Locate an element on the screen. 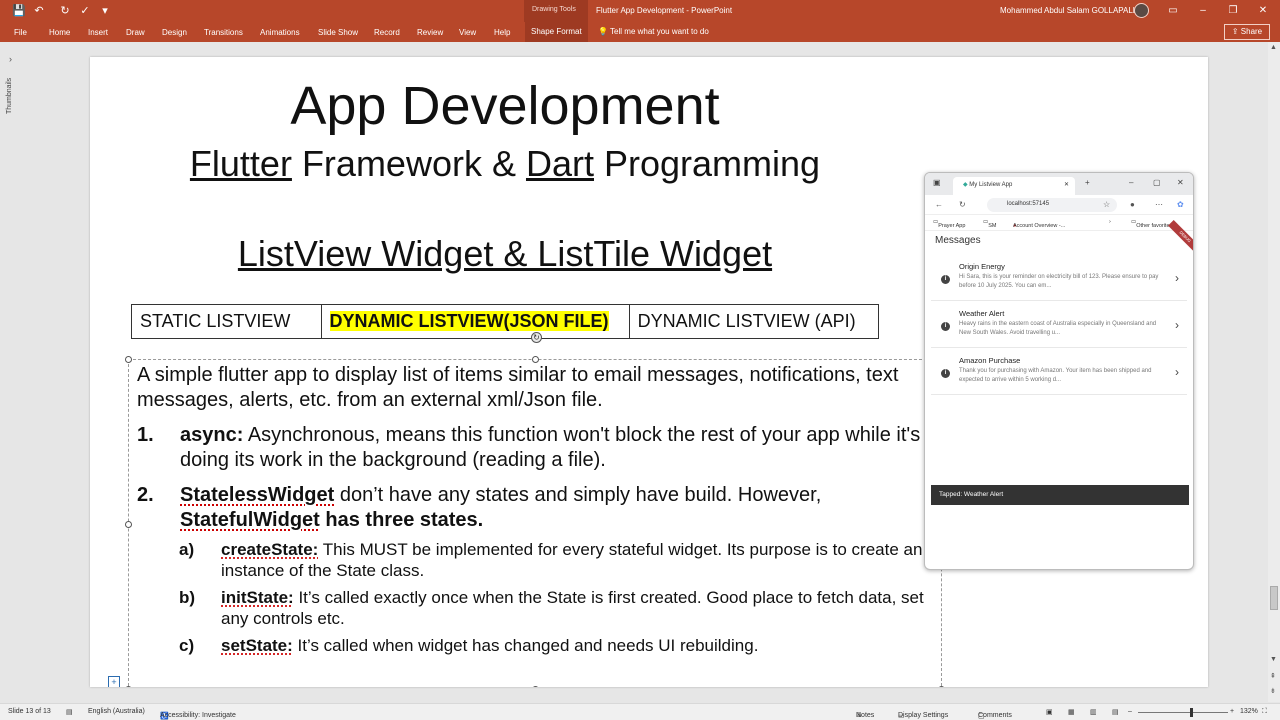 The height and width of the screenshot is (720, 1280). sub-item-letter: c) is located at coordinates (187, 645).